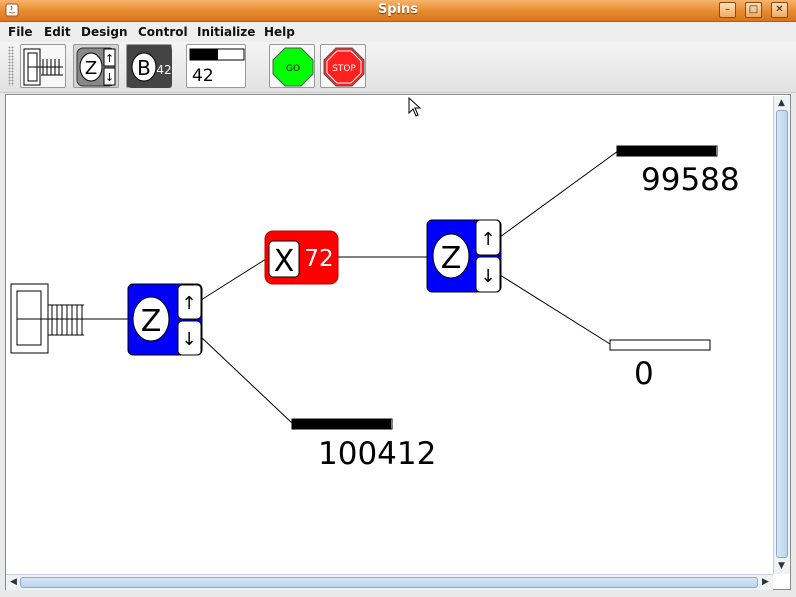 Image resolution: width=796 pixels, height=597 pixels. Describe the element at coordinates (660, 345) in the screenshot. I see `counter-middle-bar` at that location.